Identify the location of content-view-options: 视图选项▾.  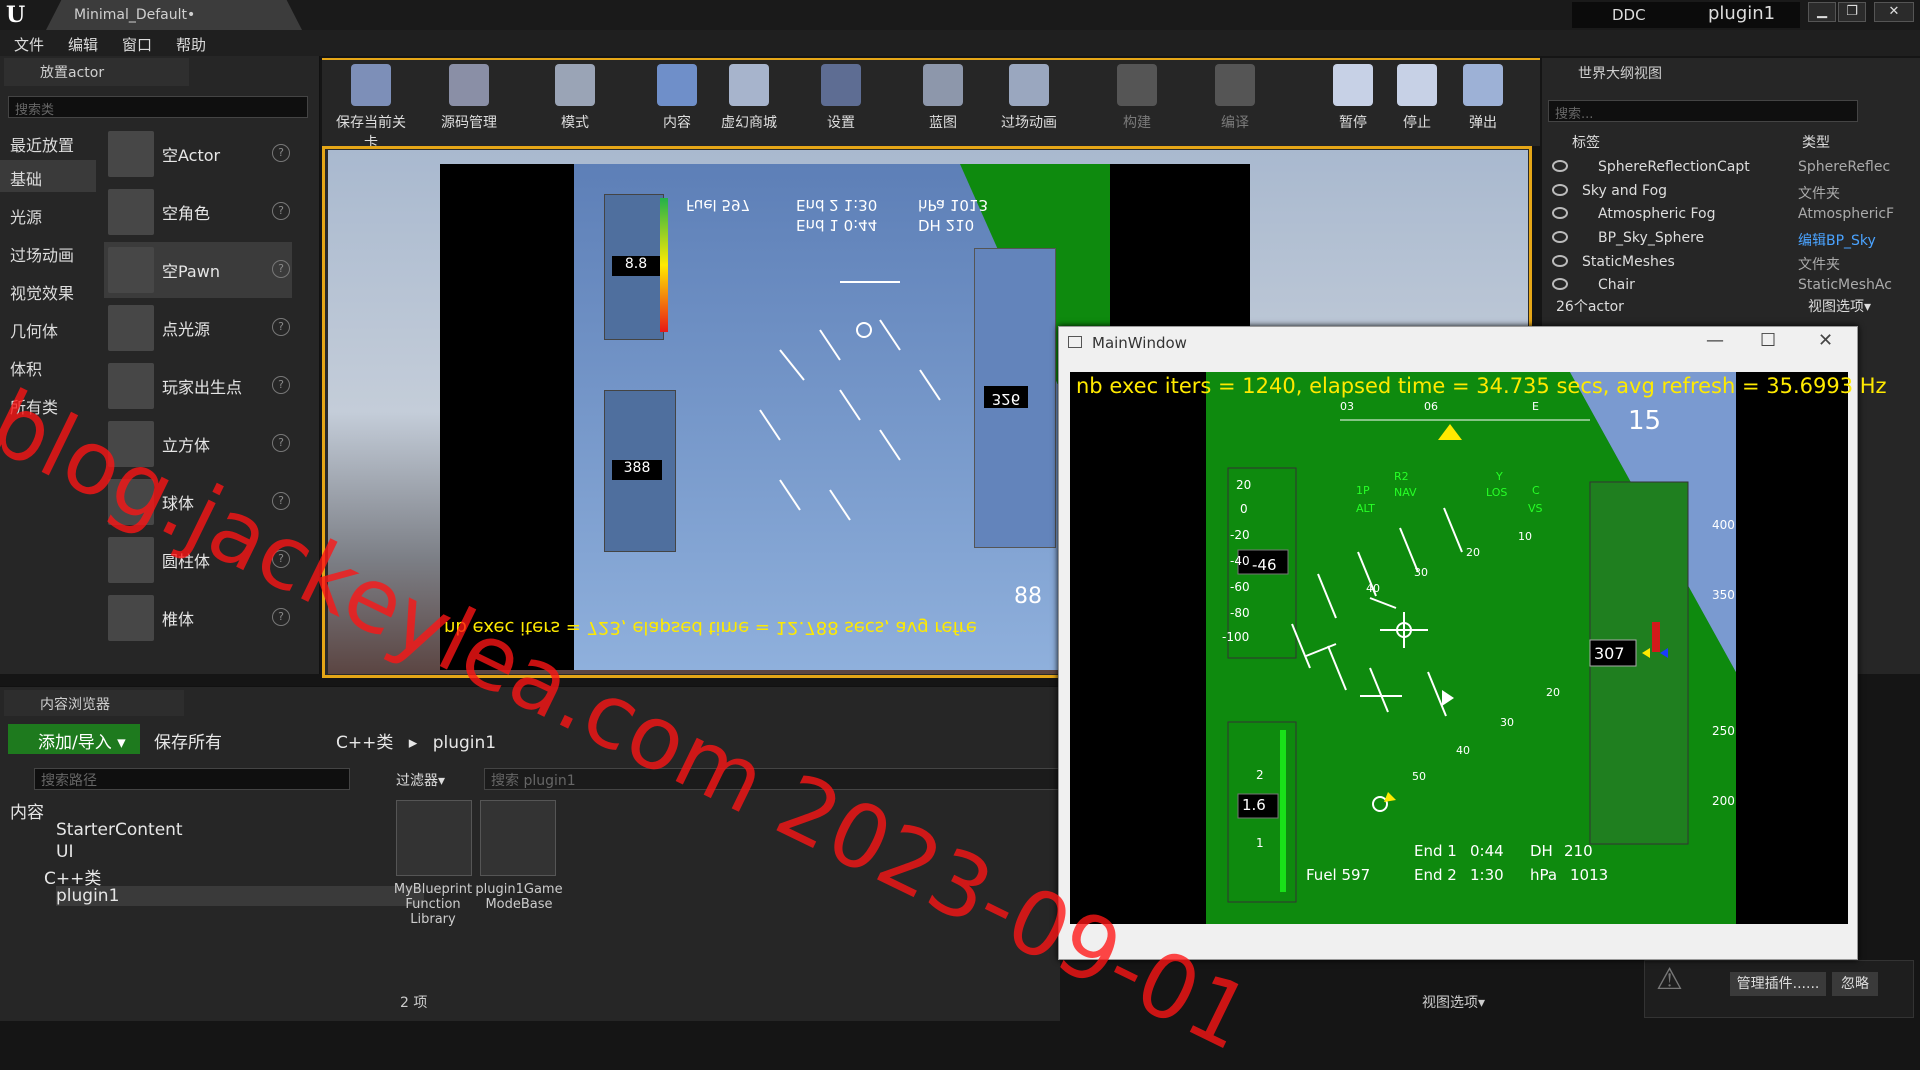
(1453, 1002).